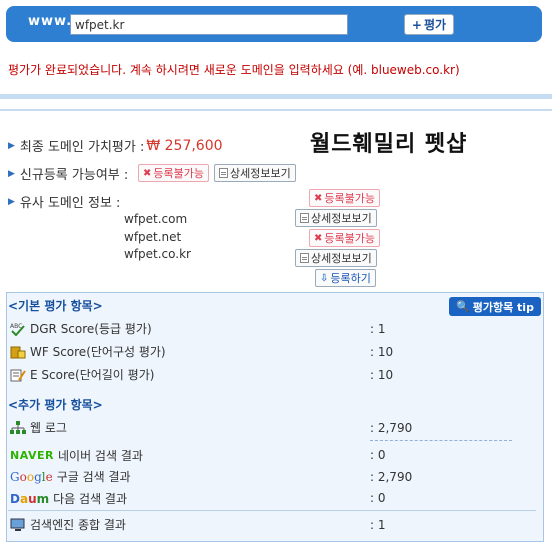  I want to click on final-value-amount: ₩ 257,600, so click(184, 145).